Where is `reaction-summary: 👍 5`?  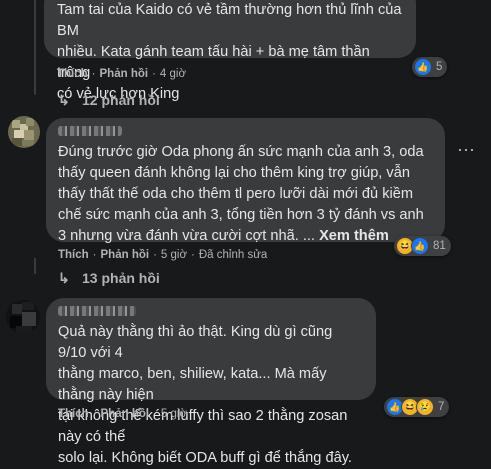
reaction-summary: 👍 5 is located at coordinates (430, 67).